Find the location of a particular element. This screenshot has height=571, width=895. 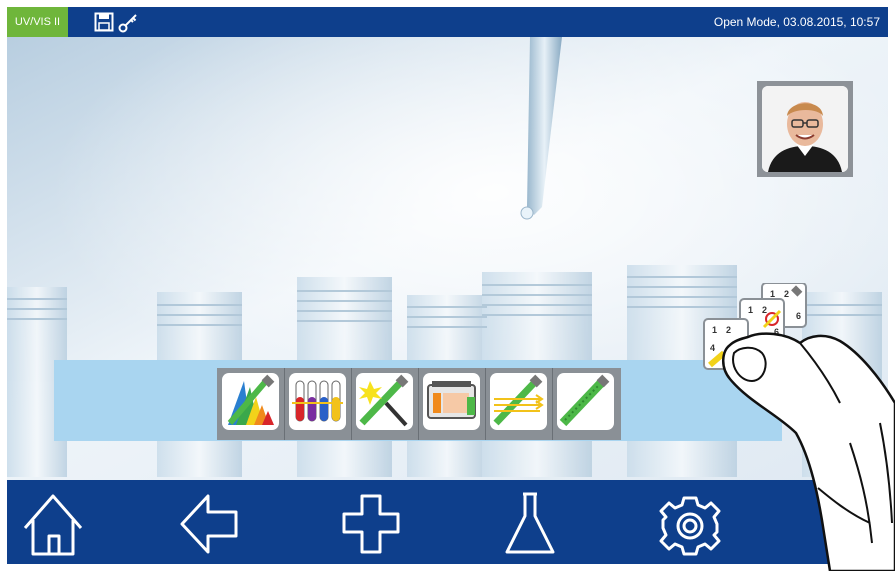

method-toolbar is located at coordinates (419, 404).